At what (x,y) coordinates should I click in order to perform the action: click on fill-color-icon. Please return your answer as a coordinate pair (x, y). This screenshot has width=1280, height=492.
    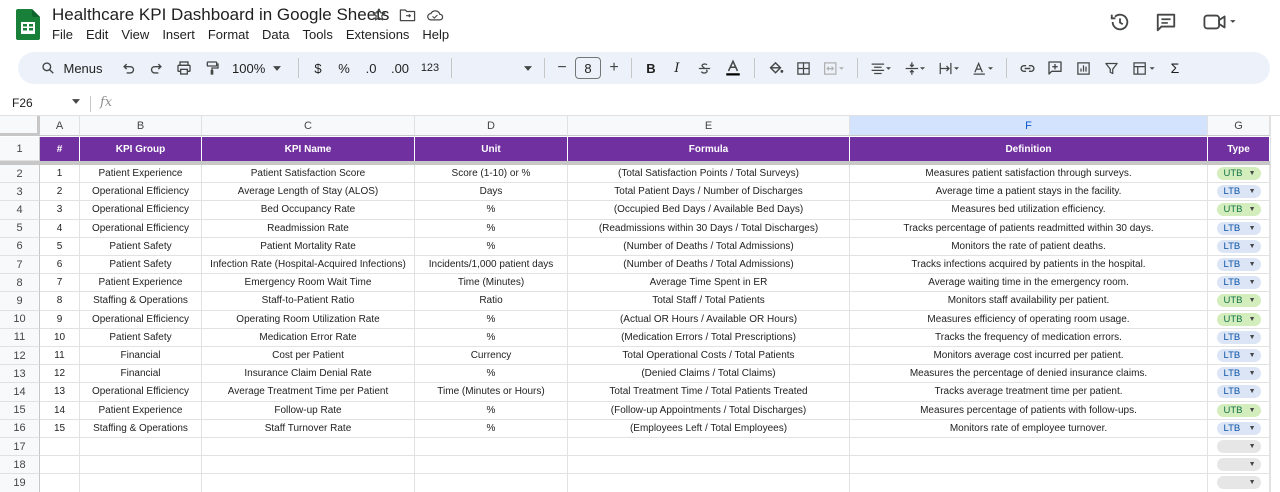
    Looking at the image, I should click on (775, 68).